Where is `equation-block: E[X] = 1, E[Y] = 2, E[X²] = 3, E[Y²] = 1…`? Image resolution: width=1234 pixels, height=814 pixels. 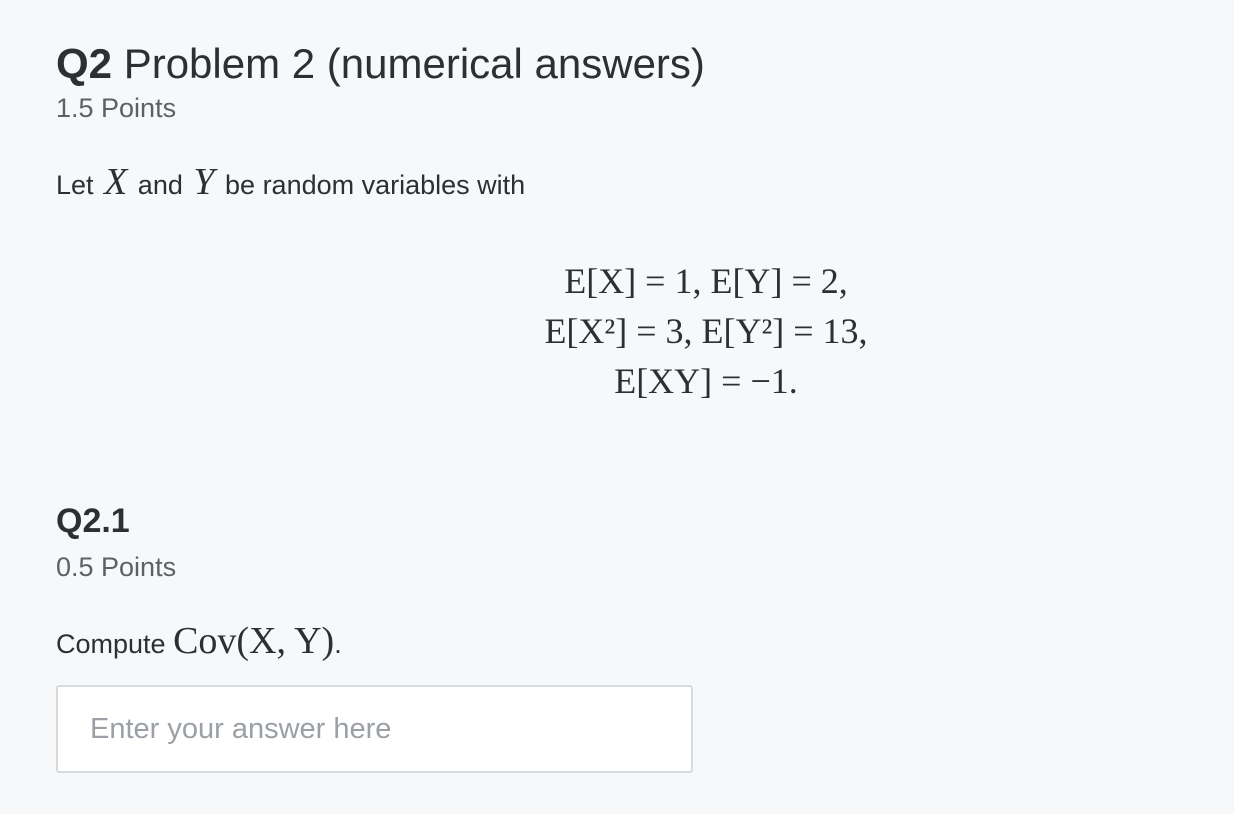 equation-block: E[X] = 1, E[Y] = 2, E[X²] = 3, E[Y²] = 1… is located at coordinates (706, 331).